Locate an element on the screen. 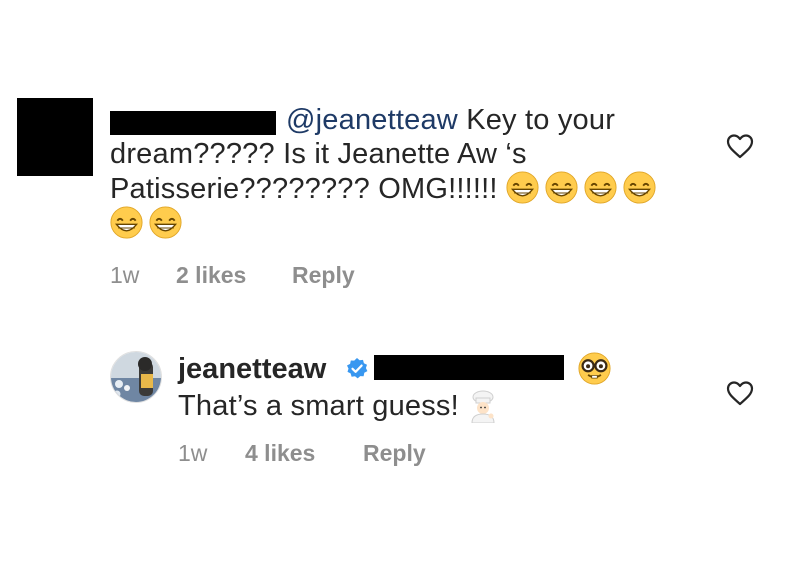 The height and width of the screenshot is (567, 800). avatar is located at coordinates (136, 377).